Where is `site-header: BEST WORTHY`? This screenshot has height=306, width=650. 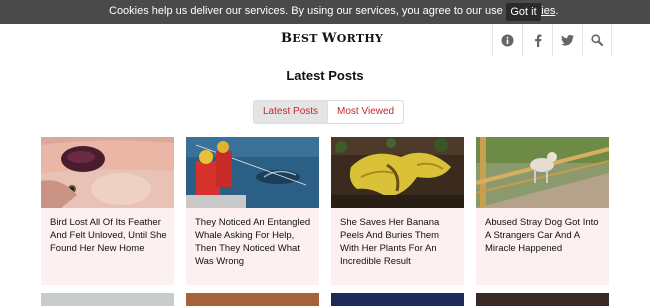 site-header: BEST WORTHY is located at coordinates (325, 40).